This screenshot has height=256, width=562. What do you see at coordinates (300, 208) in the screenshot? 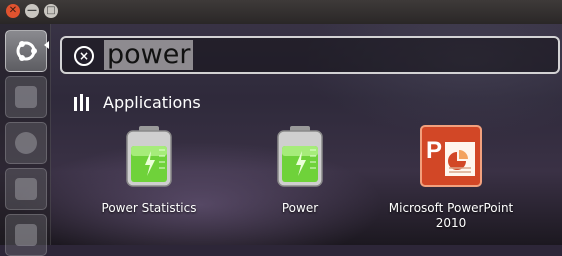
I see `result-label: Power` at bounding box center [300, 208].